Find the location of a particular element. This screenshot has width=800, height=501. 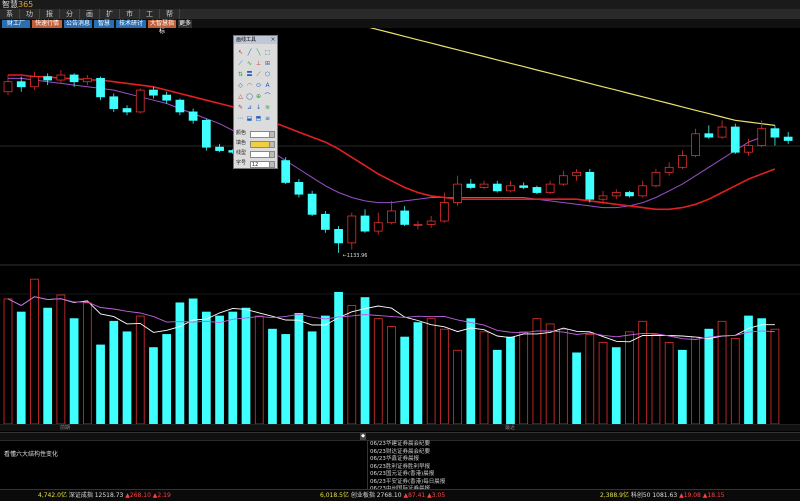

news-item: 06/23华鑫证券晨报 is located at coordinates (585, 460).